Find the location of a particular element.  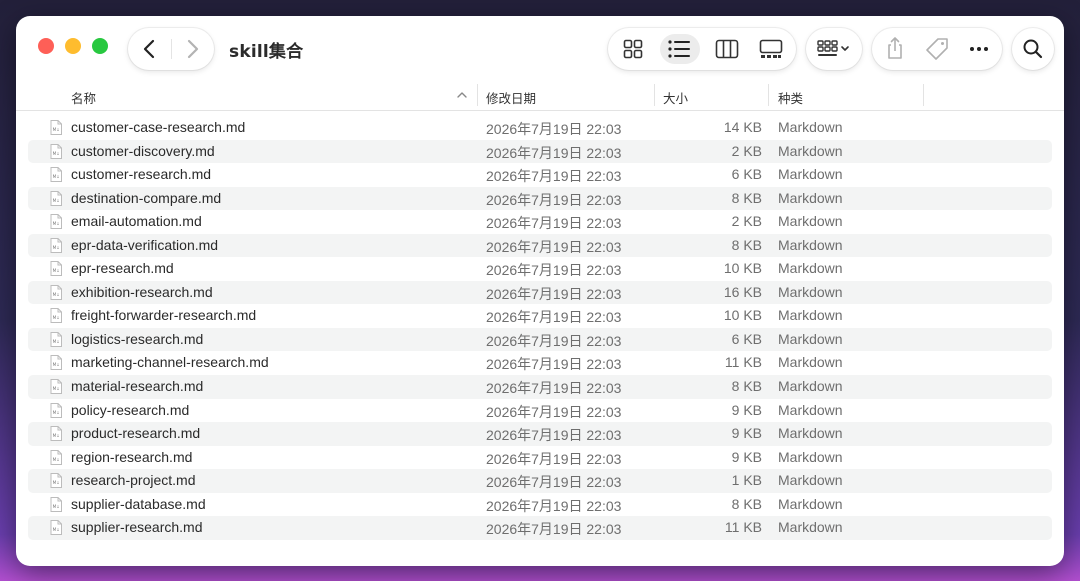

column-header-size: 大小 is located at coordinates (675, 97).